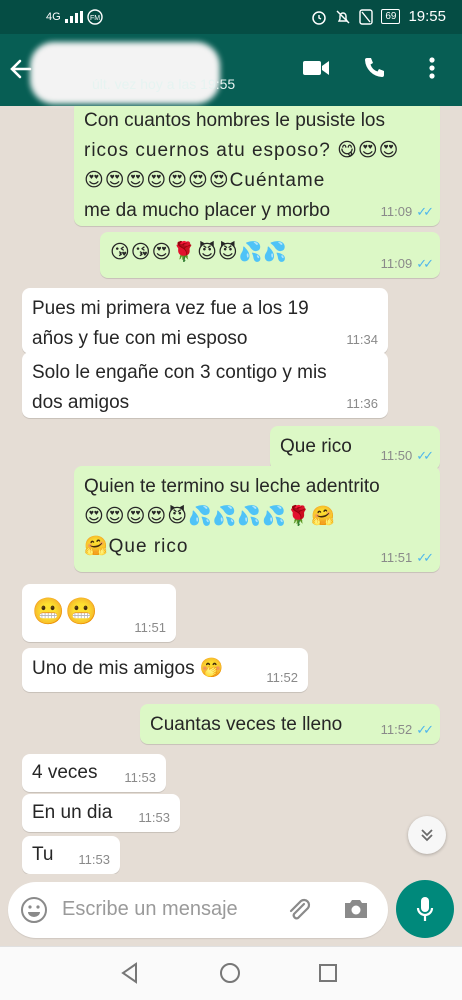  What do you see at coordinates (101, 813) in the screenshot?
I see `message-bubble: En un dia 11:53` at bounding box center [101, 813].